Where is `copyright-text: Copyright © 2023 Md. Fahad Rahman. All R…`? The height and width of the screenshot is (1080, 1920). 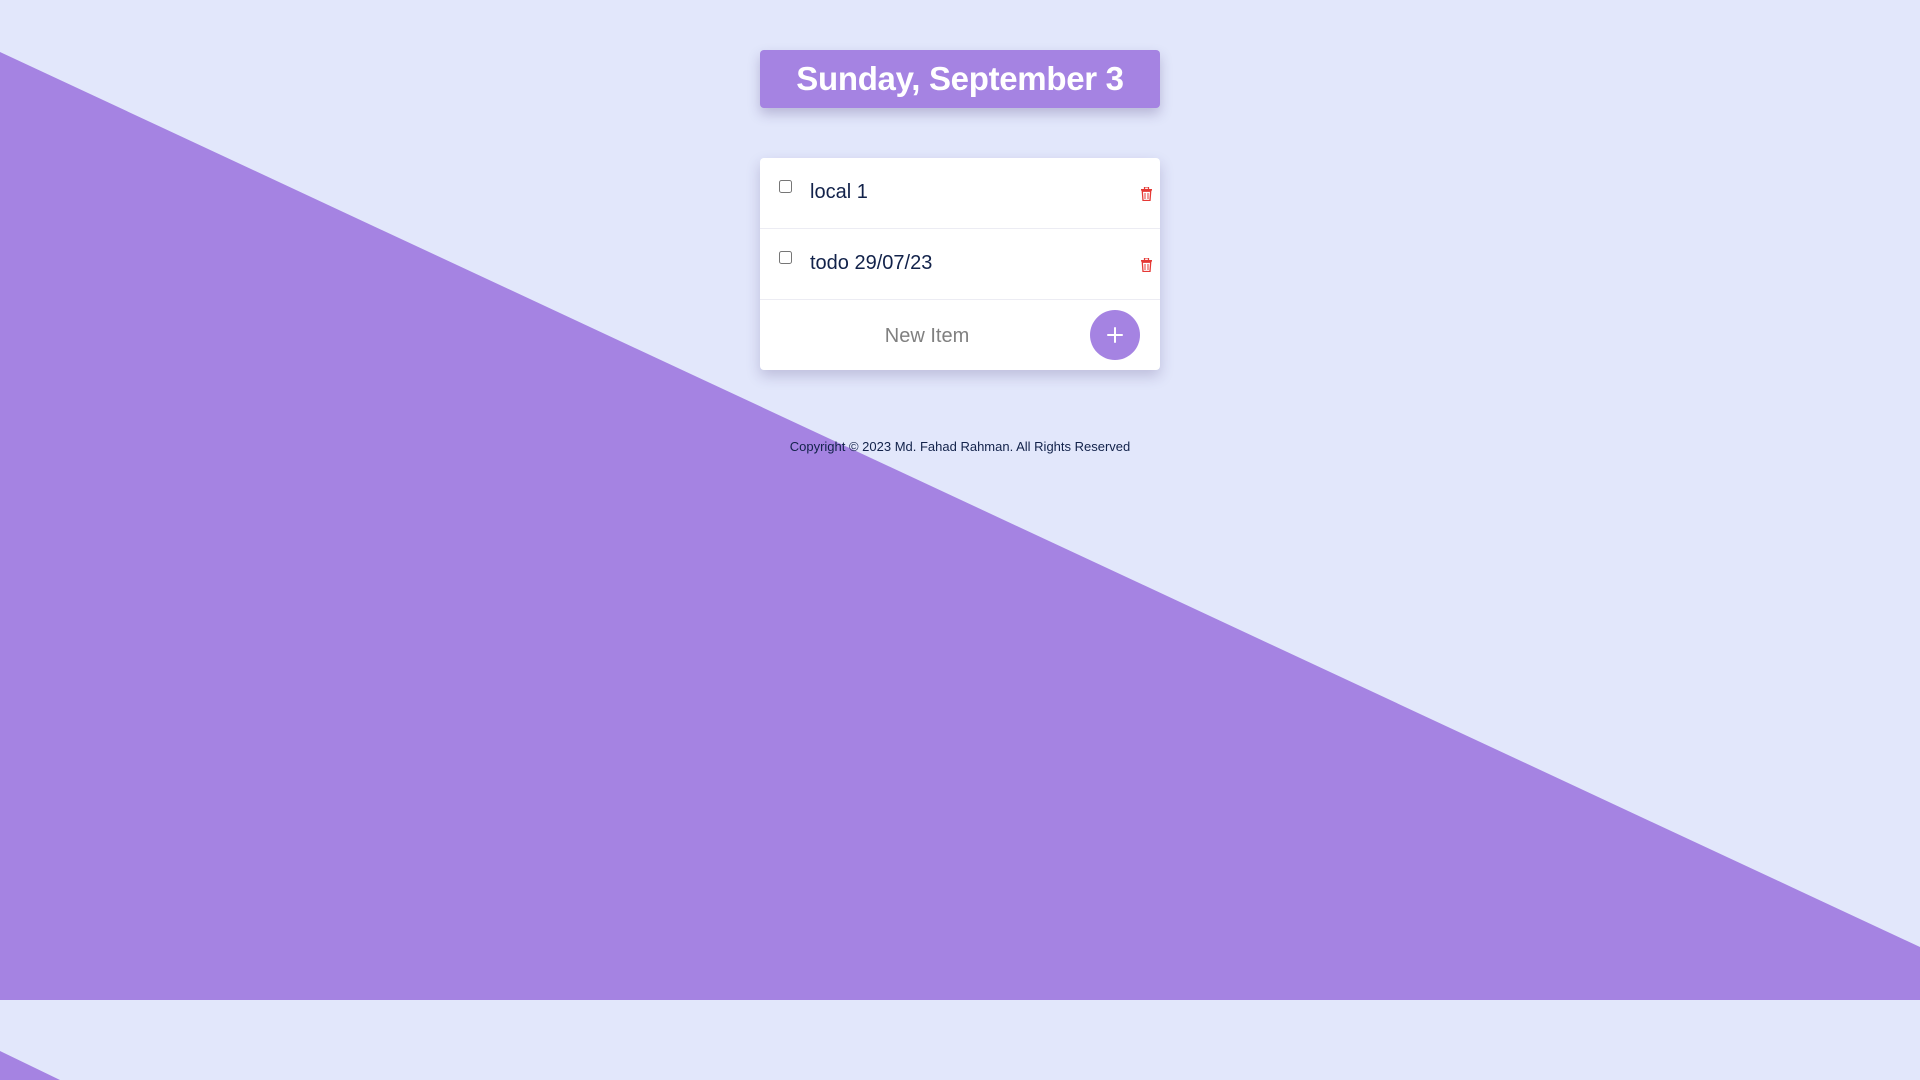 copyright-text: Copyright © 2023 Md. Fahad Rahman. All R… is located at coordinates (960, 446).